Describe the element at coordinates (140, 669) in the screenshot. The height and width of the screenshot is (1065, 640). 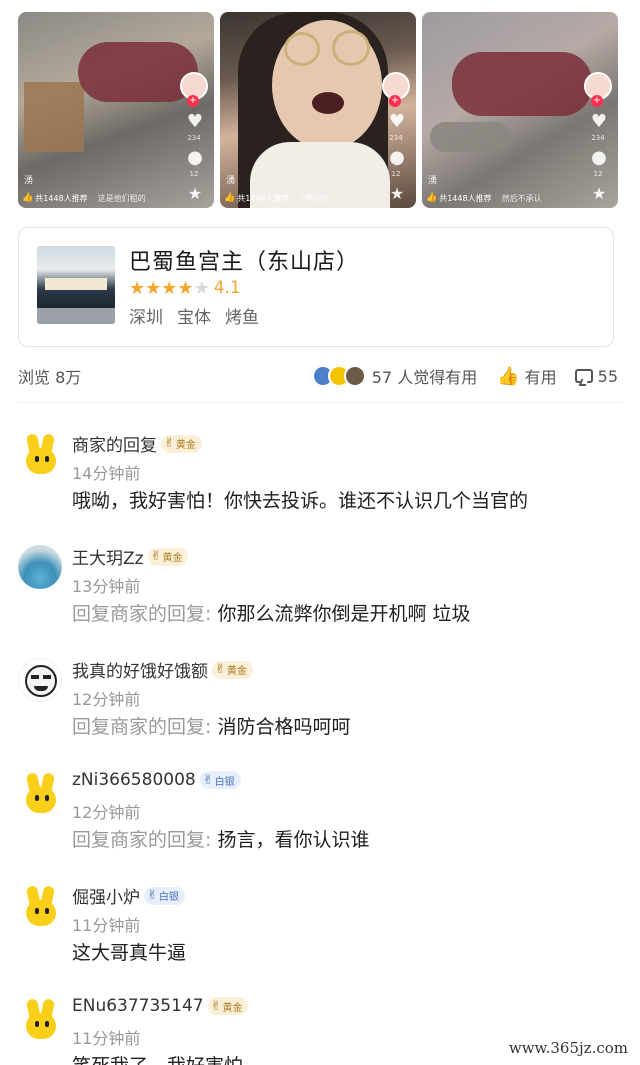
I see `user-name: 我真的好饿好饿额` at that location.